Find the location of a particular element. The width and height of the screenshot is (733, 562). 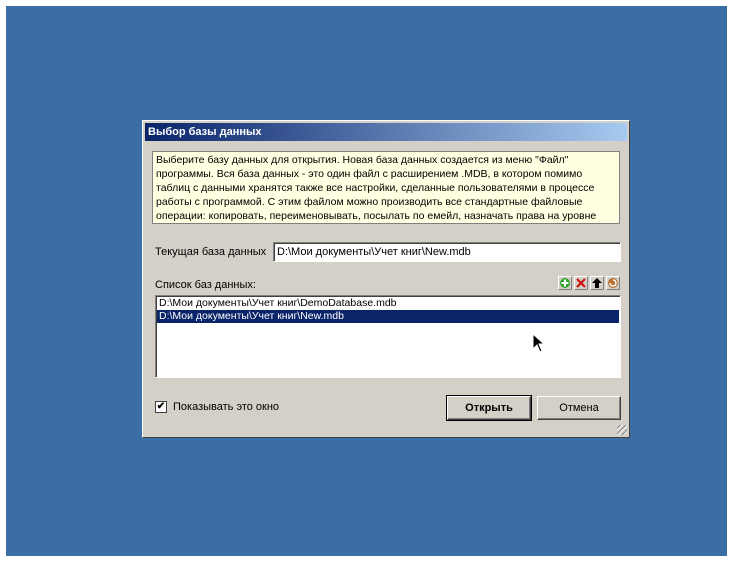

open-button: Открыть is located at coordinates (489, 408).